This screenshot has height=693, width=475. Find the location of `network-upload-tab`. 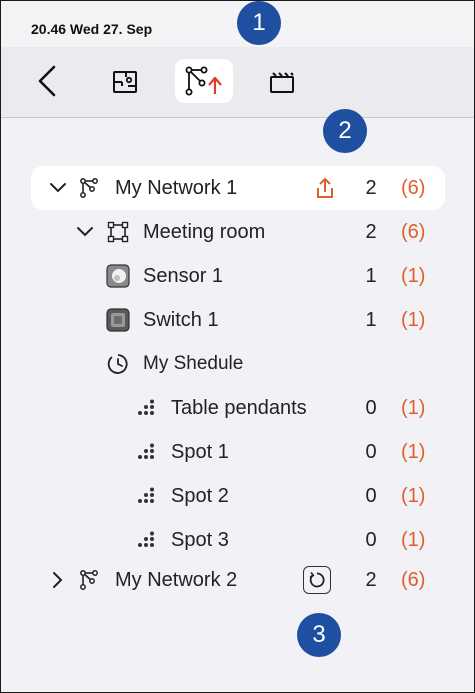

network-upload-tab is located at coordinates (204, 81).